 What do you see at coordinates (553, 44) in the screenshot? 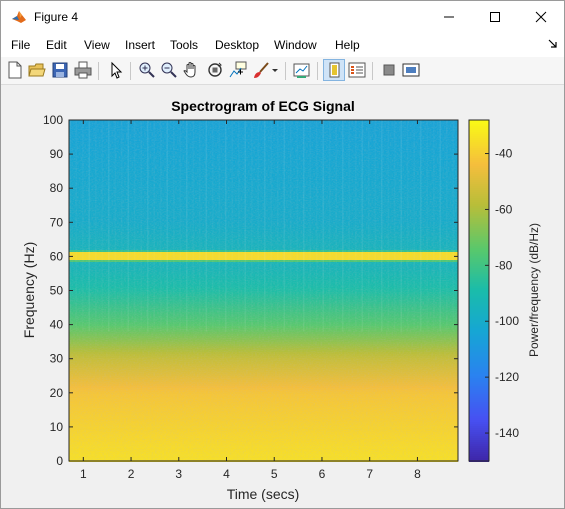
I see `dock-arrow-icon` at bounding box center [553, 44].